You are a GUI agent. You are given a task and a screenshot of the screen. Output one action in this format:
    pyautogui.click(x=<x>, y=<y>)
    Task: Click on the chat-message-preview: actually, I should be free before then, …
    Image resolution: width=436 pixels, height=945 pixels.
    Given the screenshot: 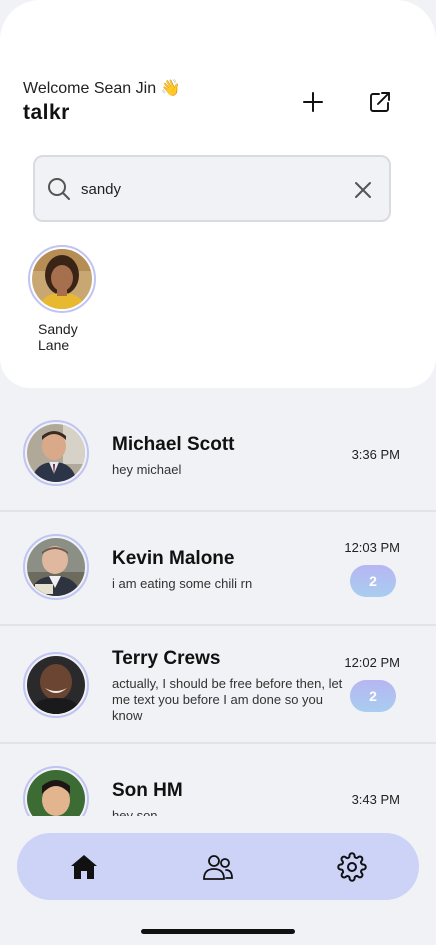 What is the action you would take?
    pyautogui.click(x=227, y=699)
    